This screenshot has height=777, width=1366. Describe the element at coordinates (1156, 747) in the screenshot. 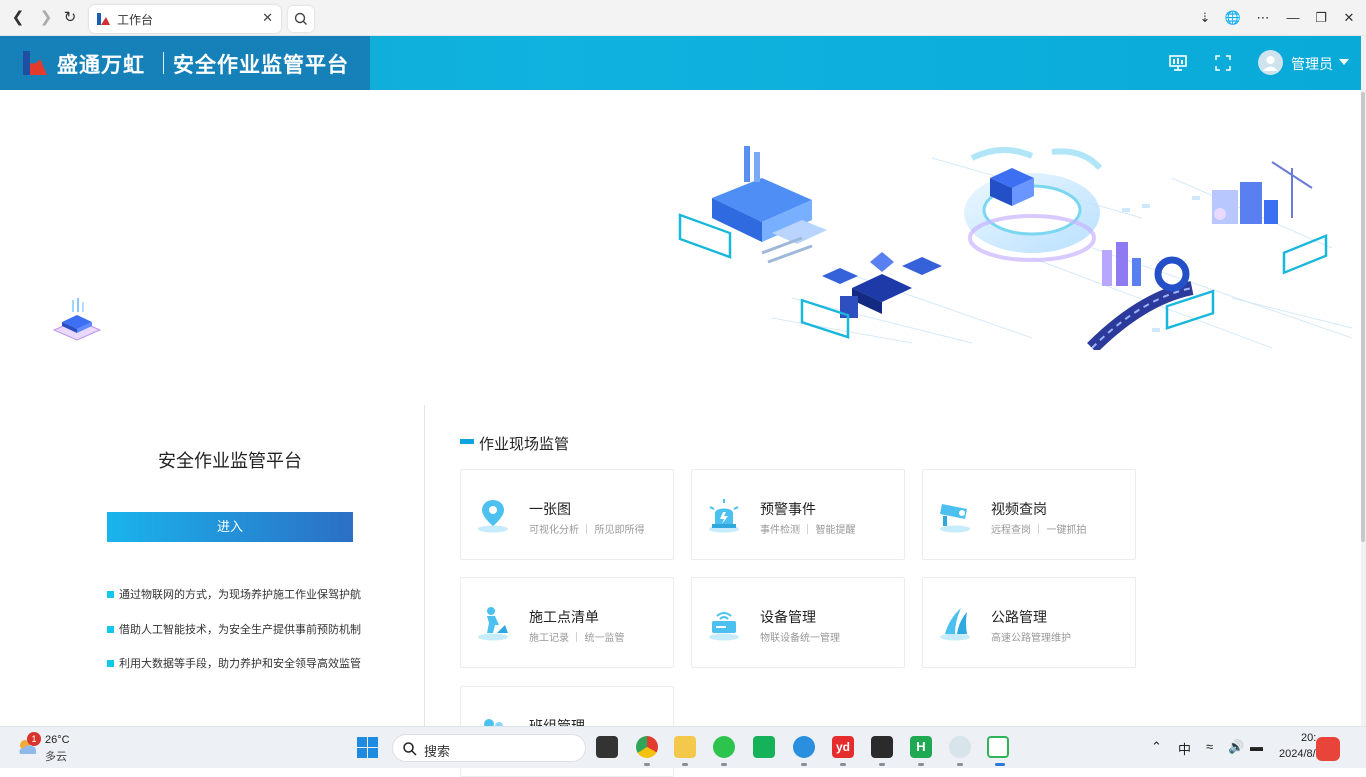

I see `chevron-up-icon: ⌃` at that location.